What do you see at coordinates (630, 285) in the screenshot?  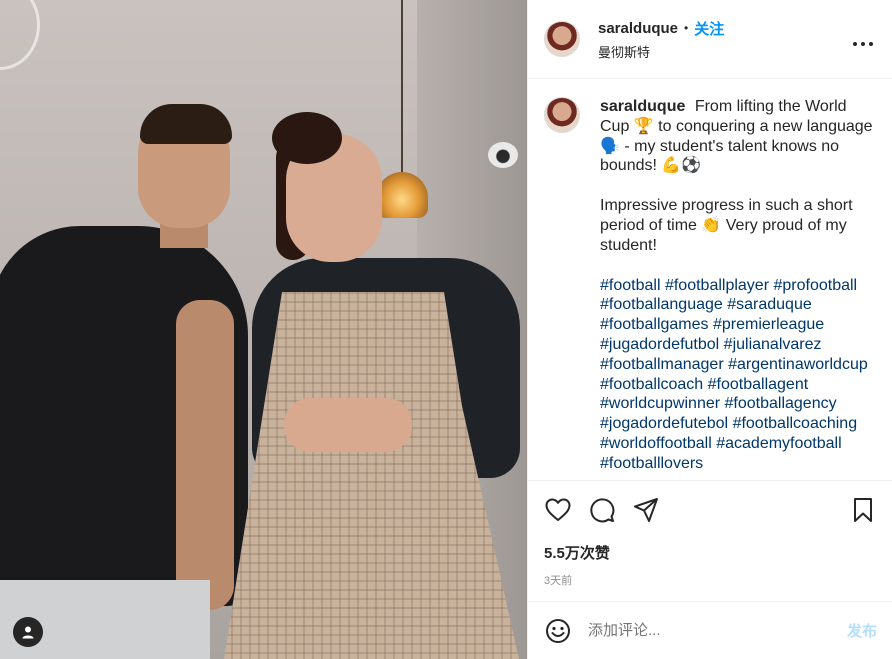 I see `hashtag-link: #football` at bounding box center [630, 285].